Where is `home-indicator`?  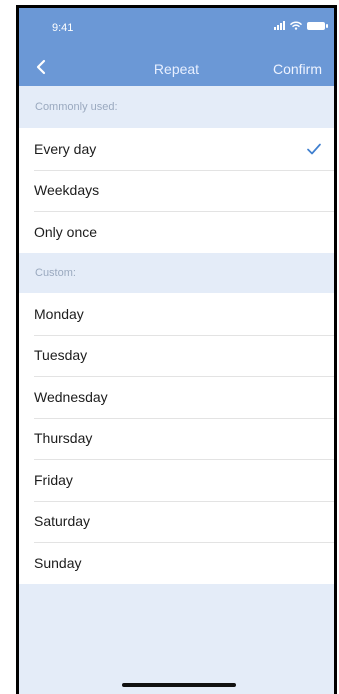
home-indicator is located at coordinates (179, 685).